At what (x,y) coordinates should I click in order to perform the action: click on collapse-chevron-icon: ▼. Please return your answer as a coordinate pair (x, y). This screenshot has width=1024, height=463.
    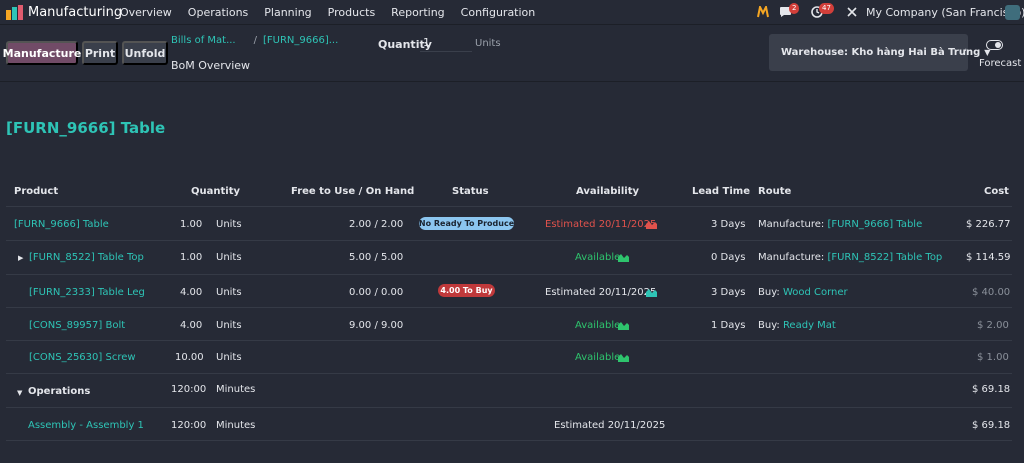
    Looking at the image, I should click on (19, 393).